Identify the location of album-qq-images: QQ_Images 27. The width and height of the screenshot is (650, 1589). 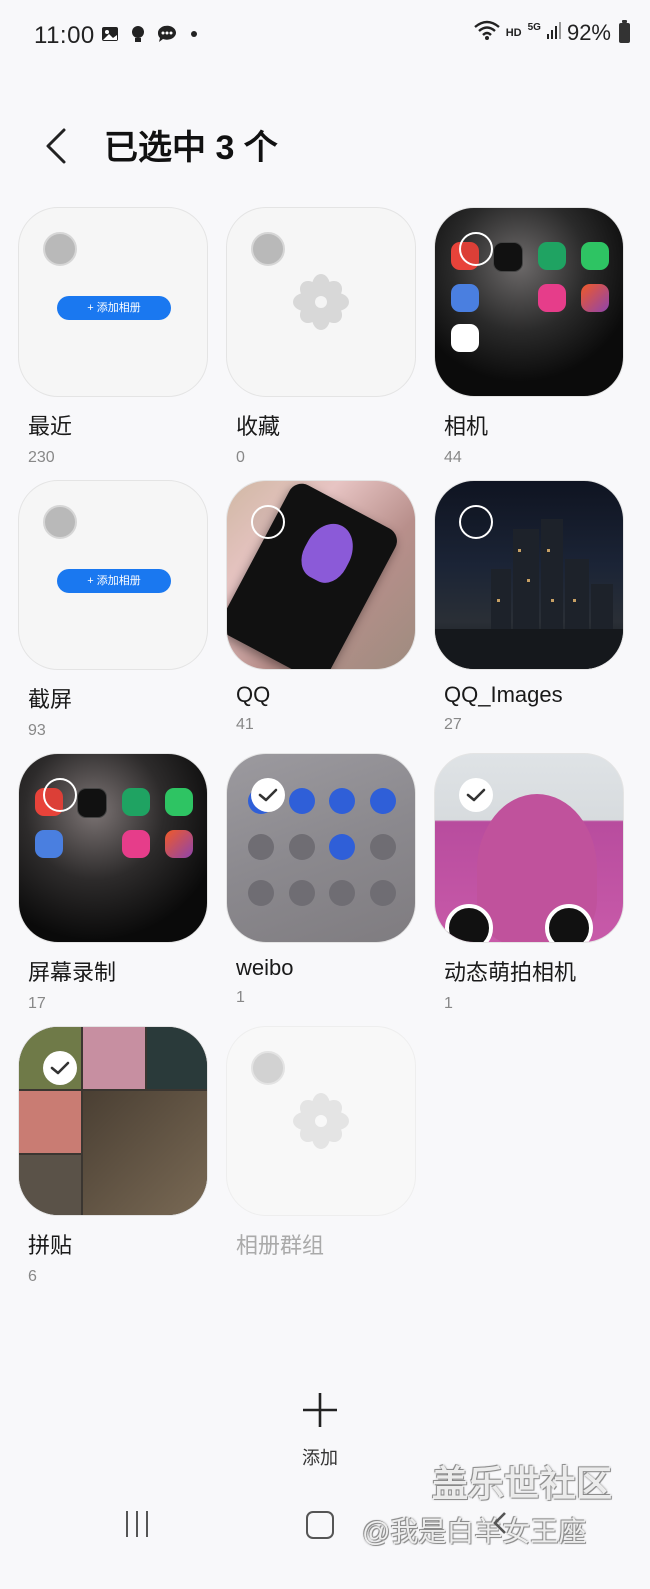
(529, 607).